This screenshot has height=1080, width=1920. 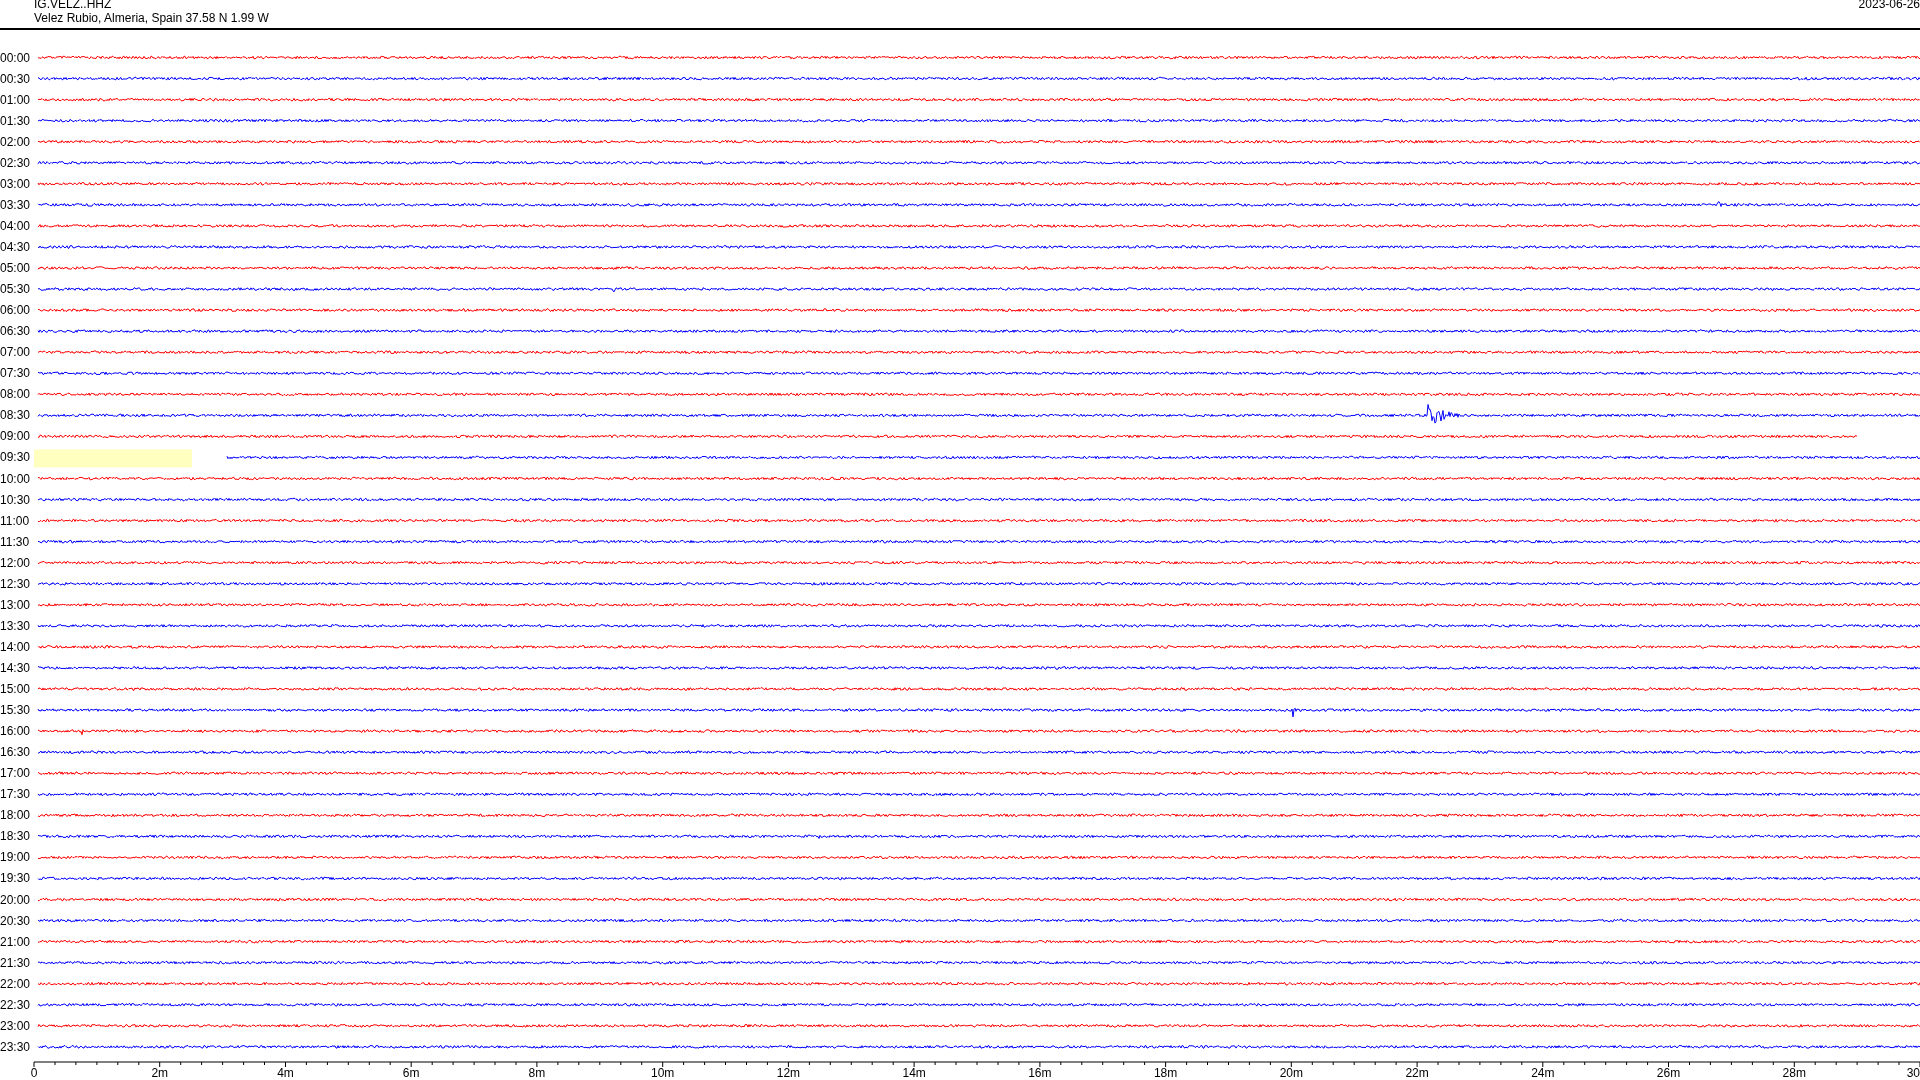 I want to click on time-label: 21:00, so click(x=15, y=941).